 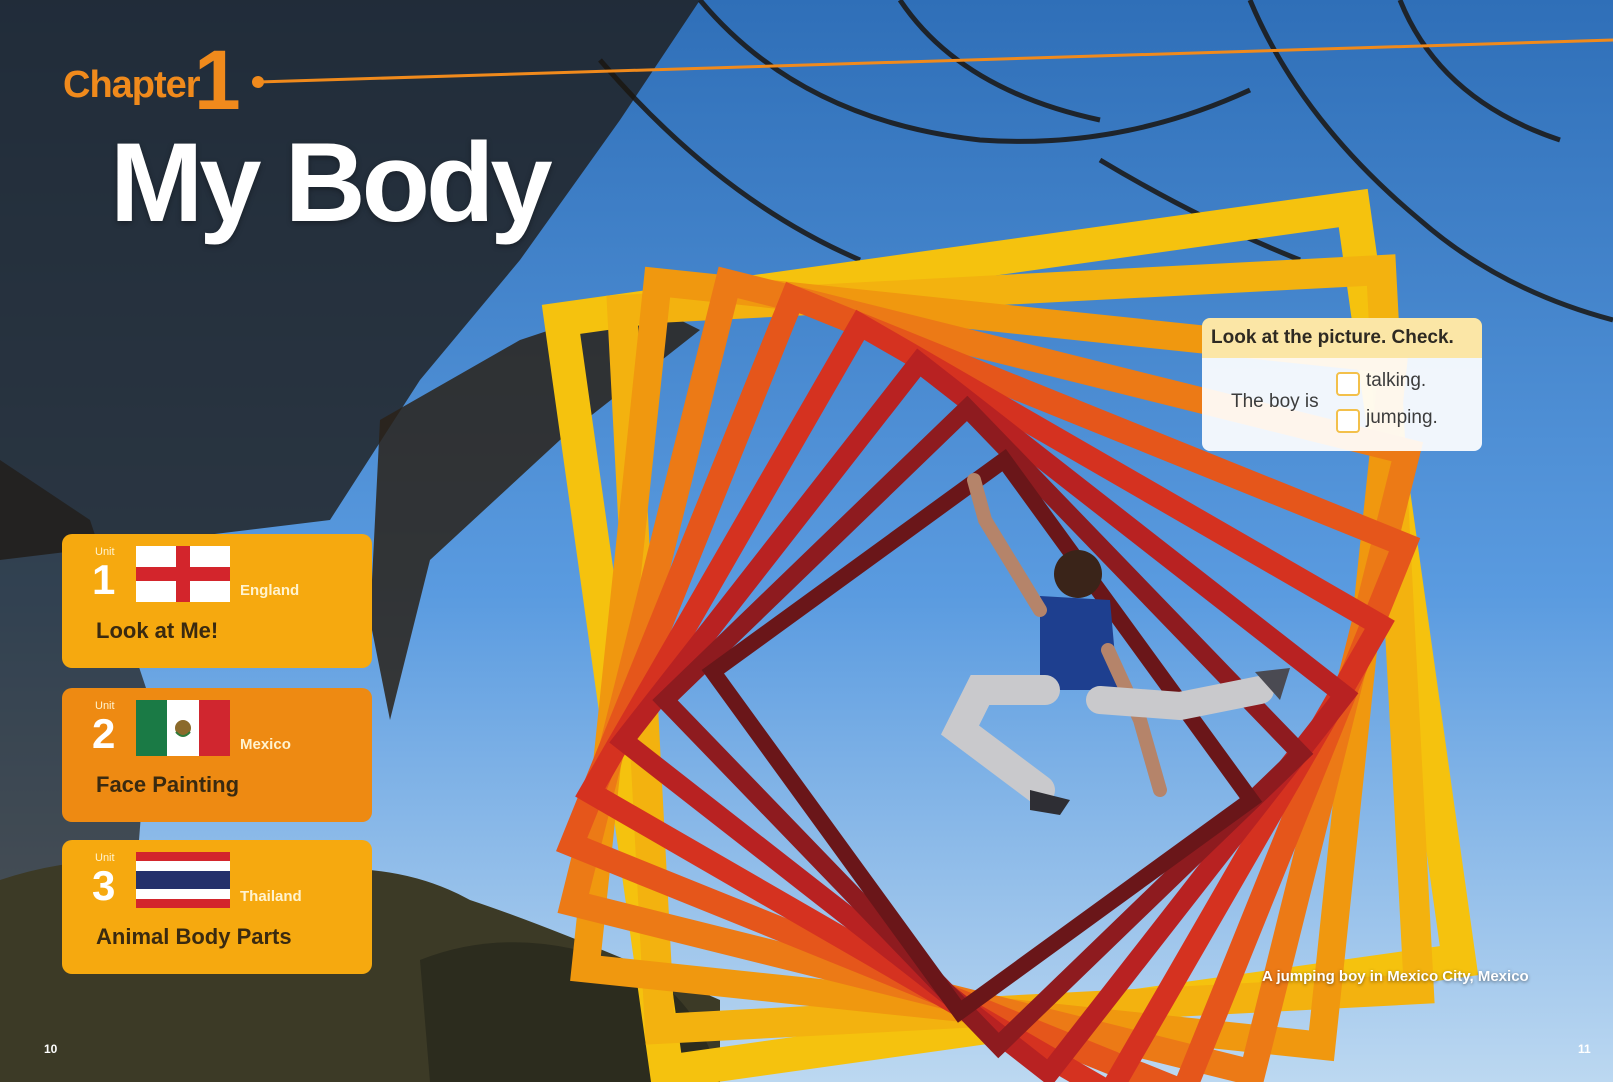 What do you see at coordinates (331, 182) in the screenshot?
I see `chapter-title: My Body` at bounding box center [331, 182].